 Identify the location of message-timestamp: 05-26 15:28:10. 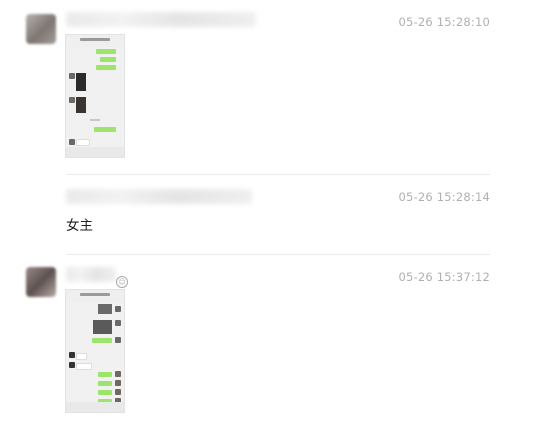
(444, 22).